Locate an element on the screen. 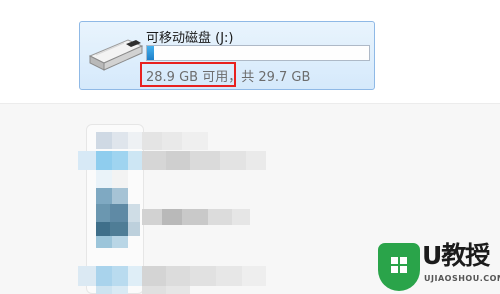  watermark-url: UJIAOSHOU.COM is located at coordinates (462, 278).